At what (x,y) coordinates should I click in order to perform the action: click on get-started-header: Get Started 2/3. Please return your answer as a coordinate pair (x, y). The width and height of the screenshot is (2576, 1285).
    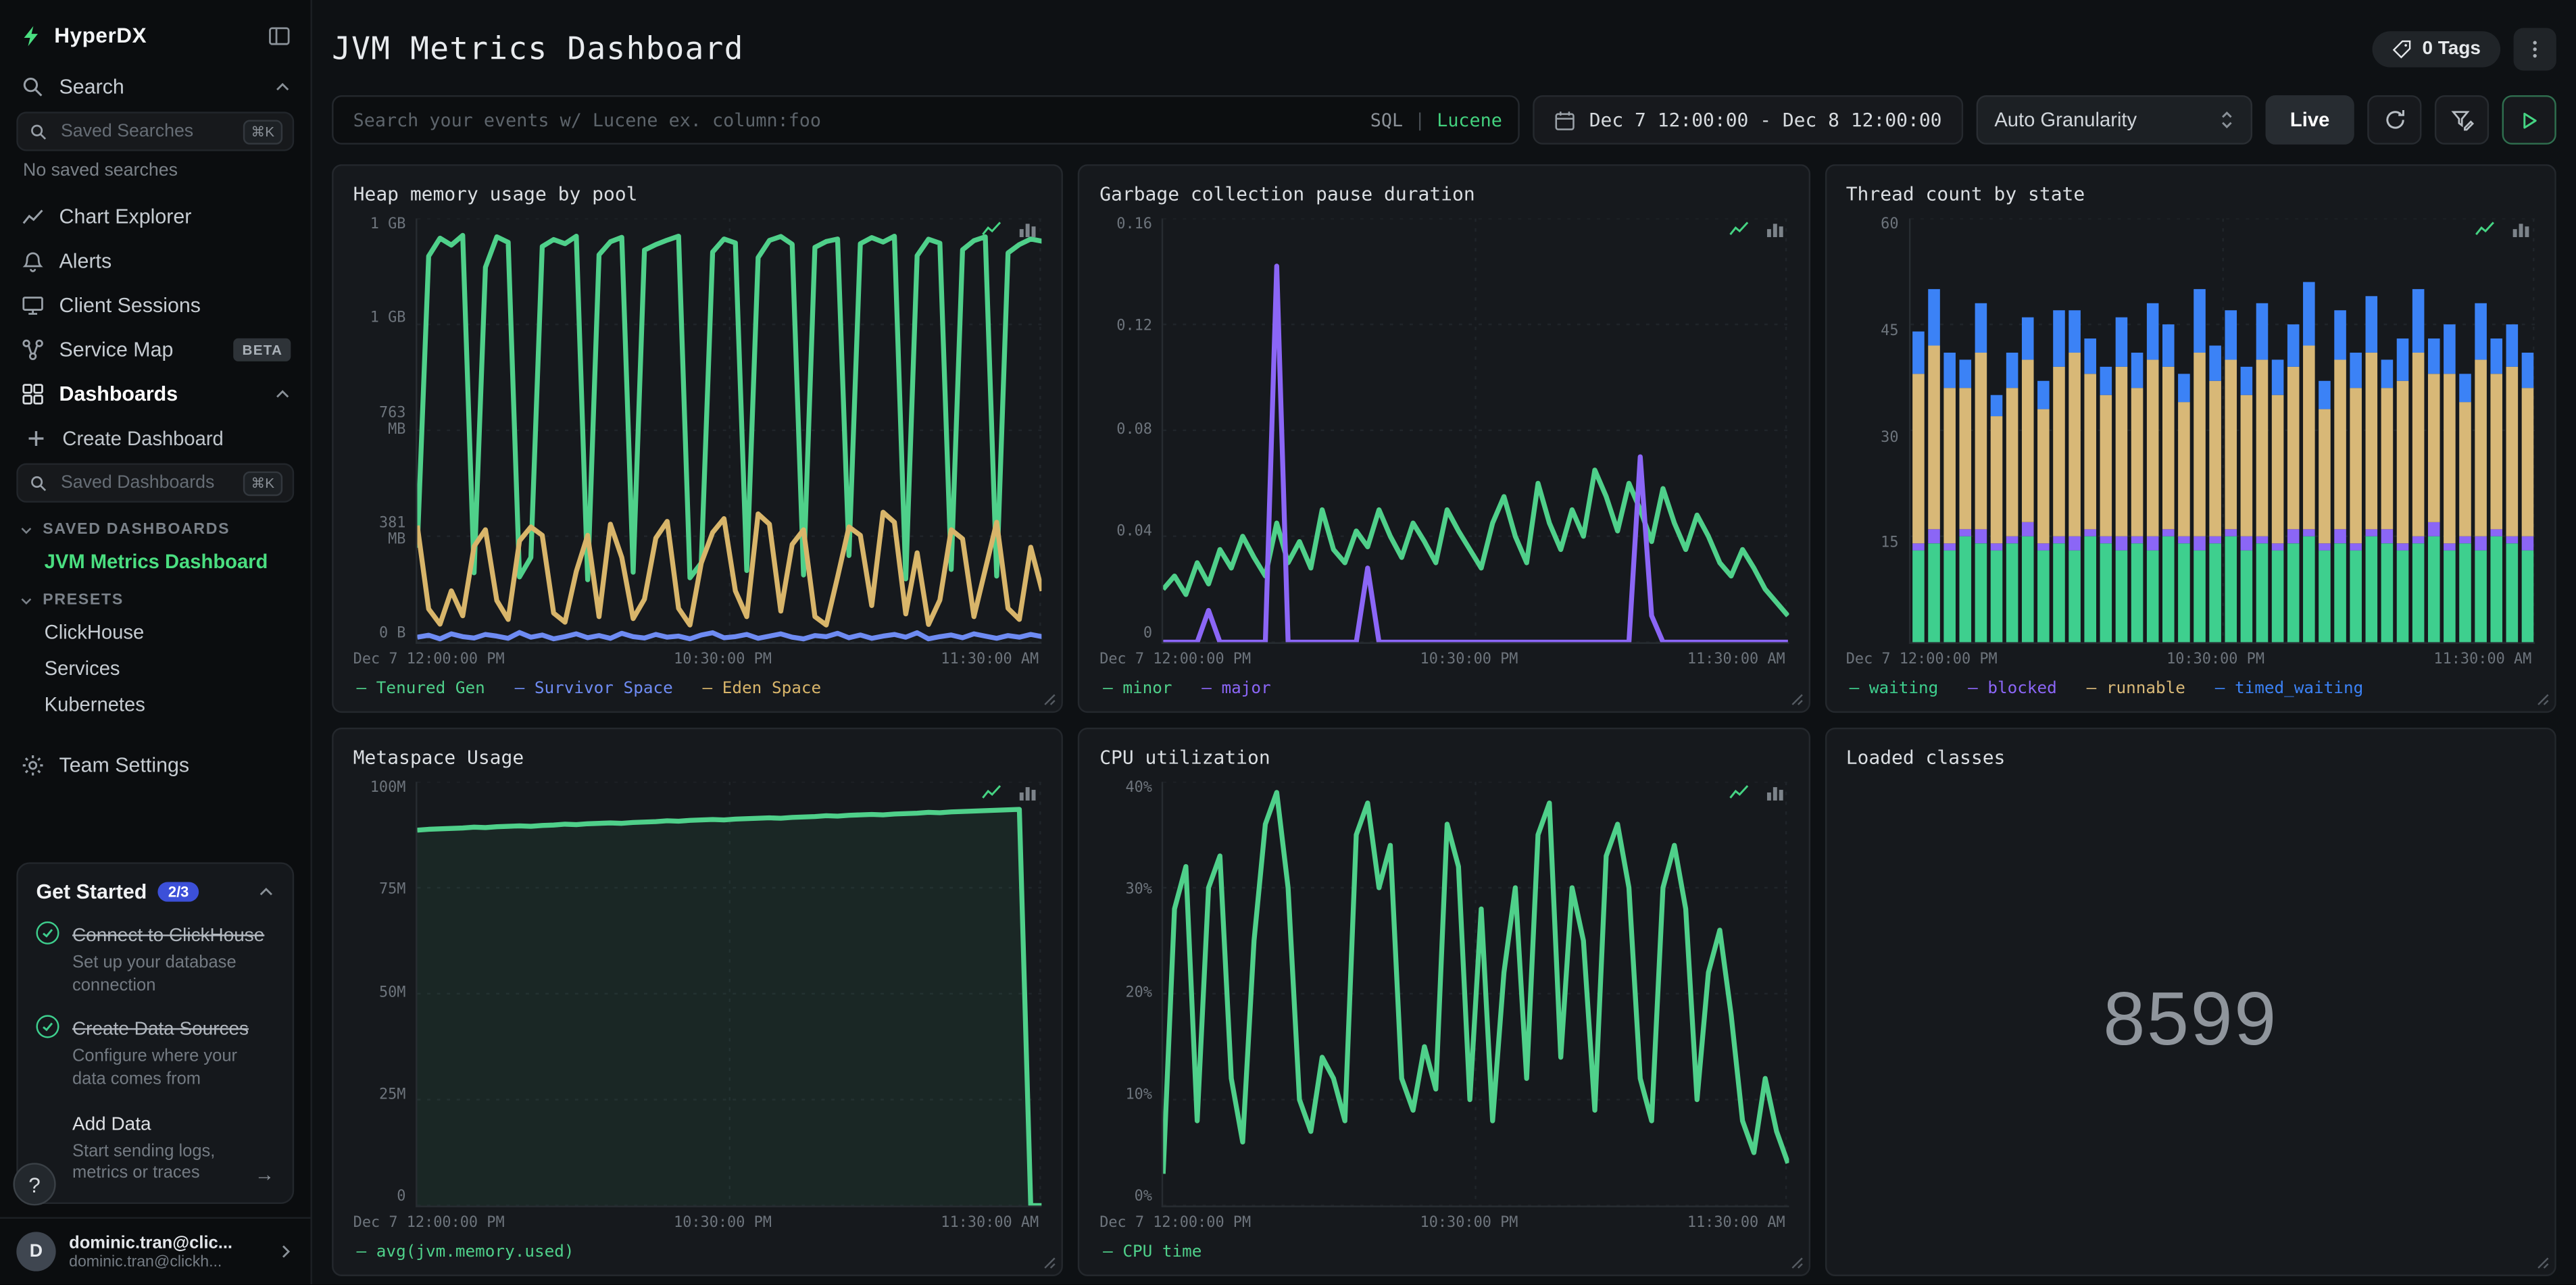
    Looking at the image, I should click on (155, 891).